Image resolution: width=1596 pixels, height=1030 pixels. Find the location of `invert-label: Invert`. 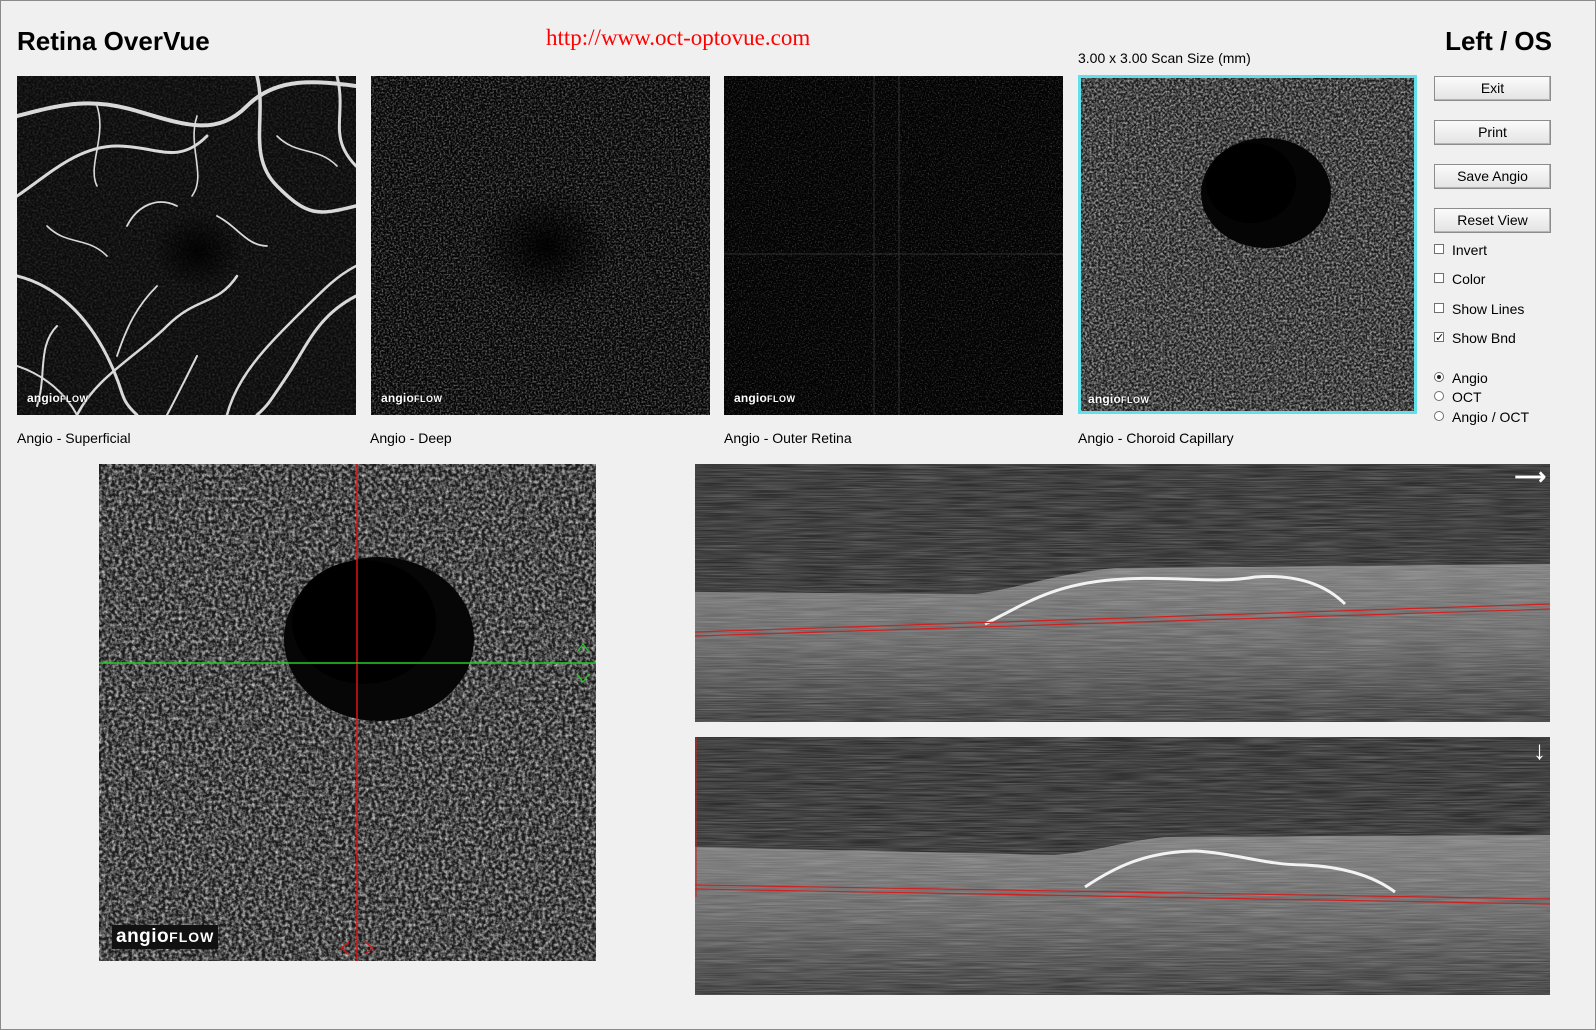

invert-label: Invert is located at coordinates (1470, 250).